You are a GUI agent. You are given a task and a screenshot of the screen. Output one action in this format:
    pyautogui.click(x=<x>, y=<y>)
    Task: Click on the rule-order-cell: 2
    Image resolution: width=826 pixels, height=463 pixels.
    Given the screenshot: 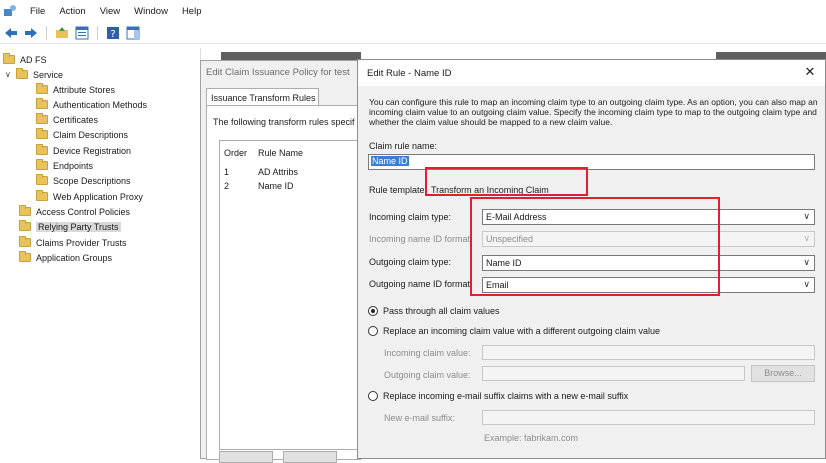 What is the action you would take?
    pyautogui.click(x=226, y=186)
    